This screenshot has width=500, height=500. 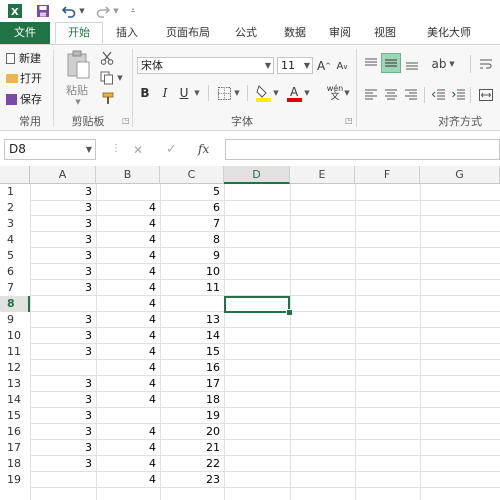 I want to click on font-color-icon: A, so click(x=294, y=93).